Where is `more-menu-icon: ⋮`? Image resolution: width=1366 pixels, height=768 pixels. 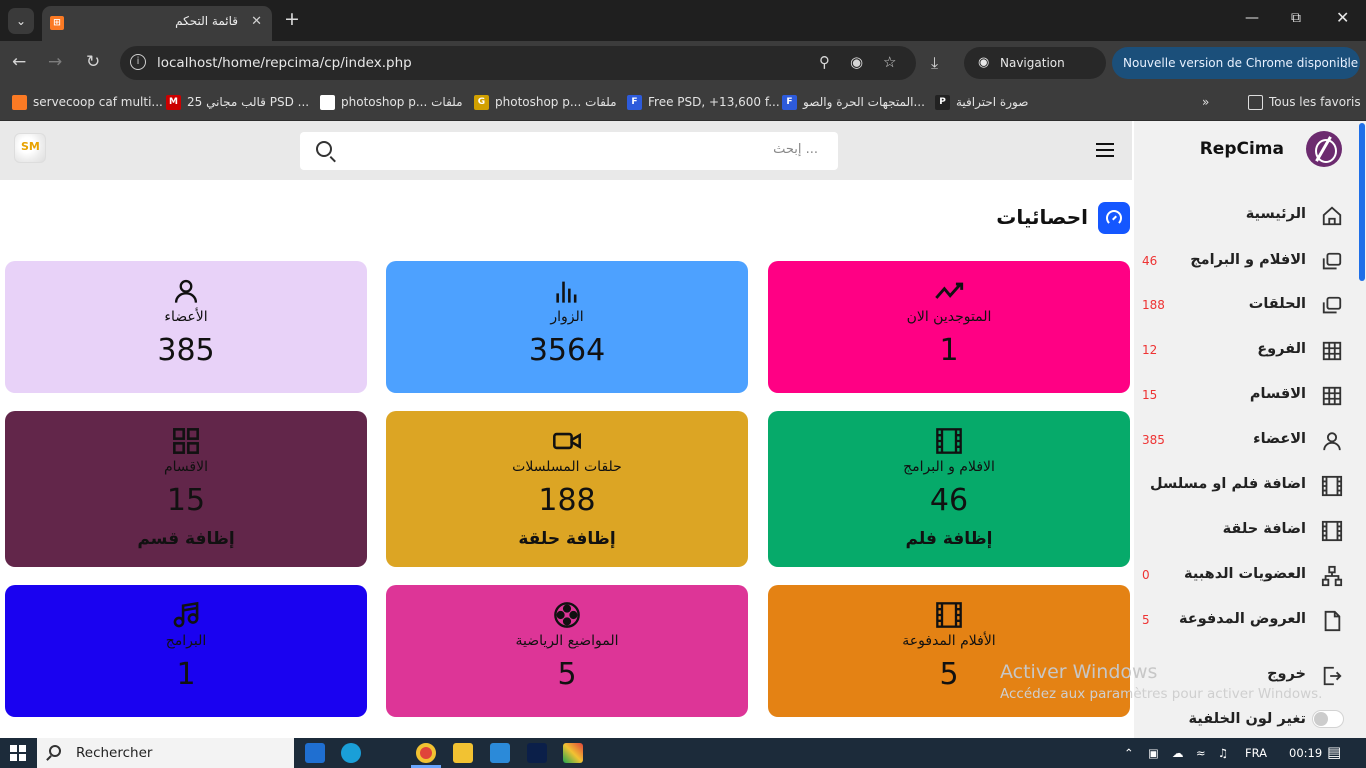
more-menu-icon: ⋮ is located at coordinates (1346, 63).